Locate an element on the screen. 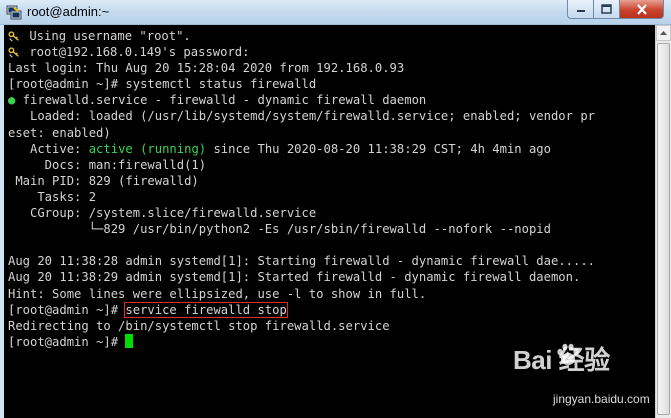  maximize-button is located at coordinates (607, 9).